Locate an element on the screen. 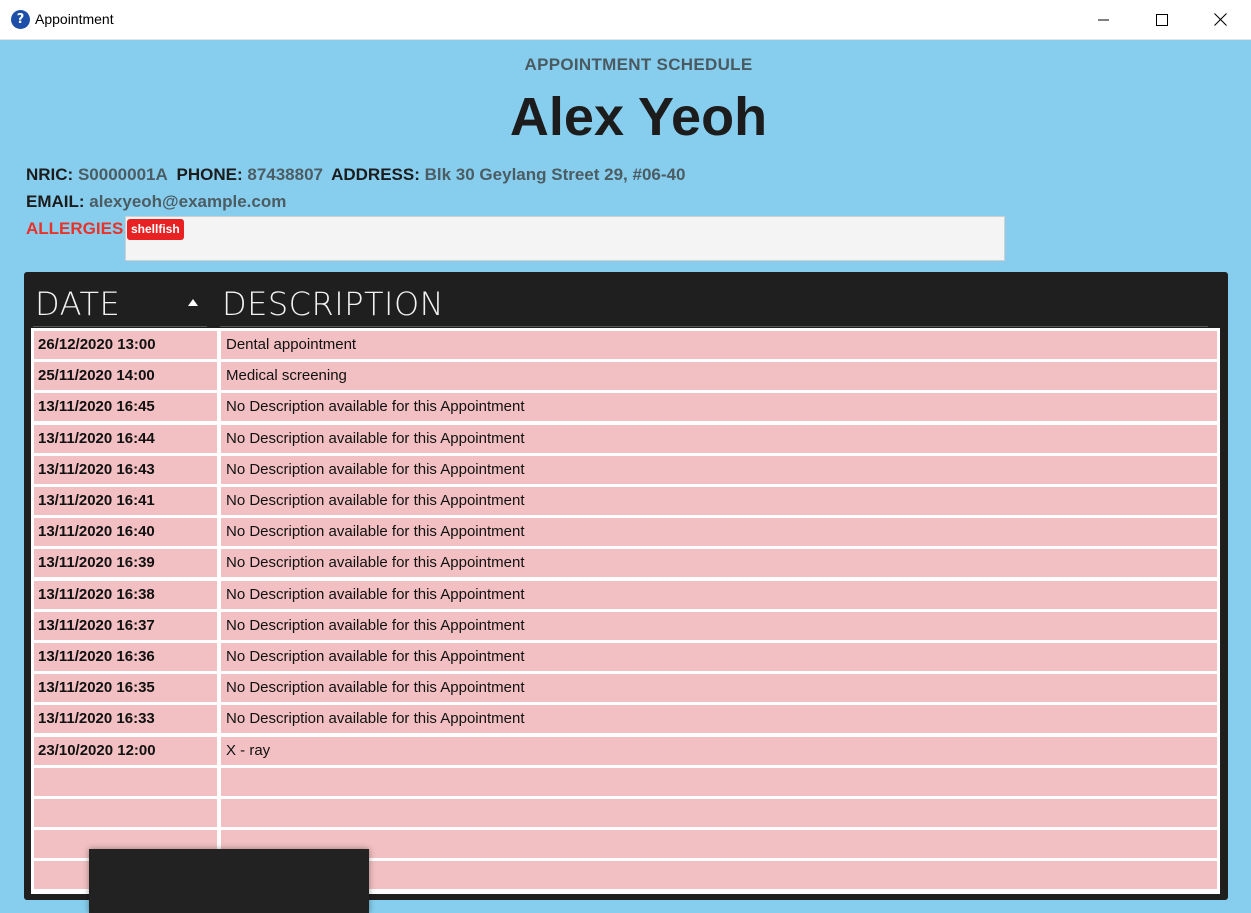 The height and width of the screenshot is (913, 1251). address-value: Blk 30 Geylang Street 29, #06-40 is located at coordinates (555, 174).